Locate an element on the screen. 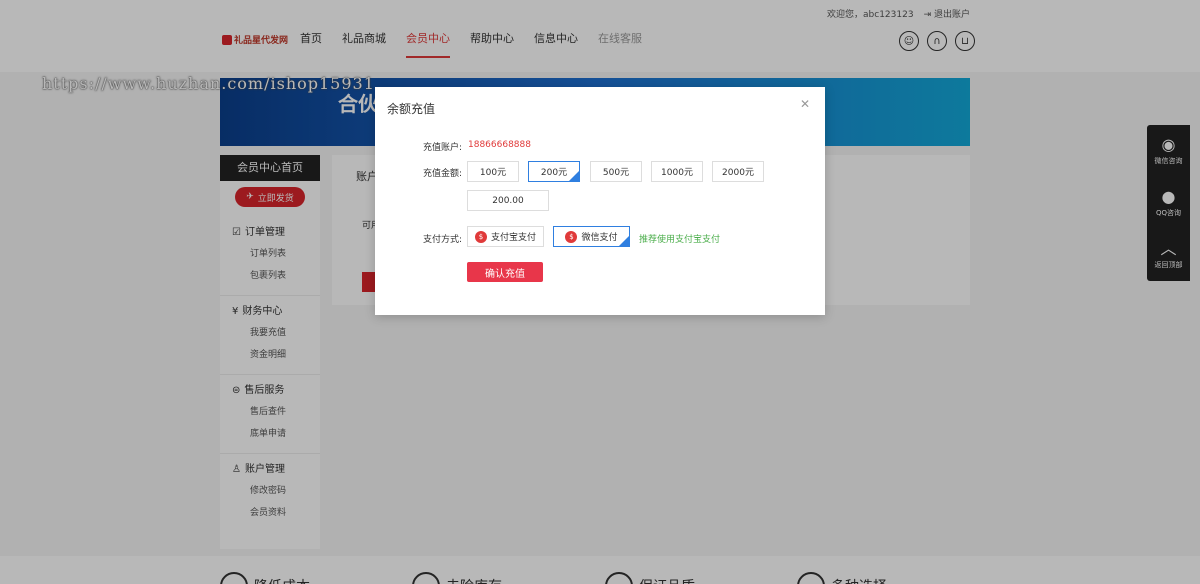 The width and height of the screenshot is (1200, 584). pay-option-wechat: $ 微信支付 is located at coordinates (591, 236).